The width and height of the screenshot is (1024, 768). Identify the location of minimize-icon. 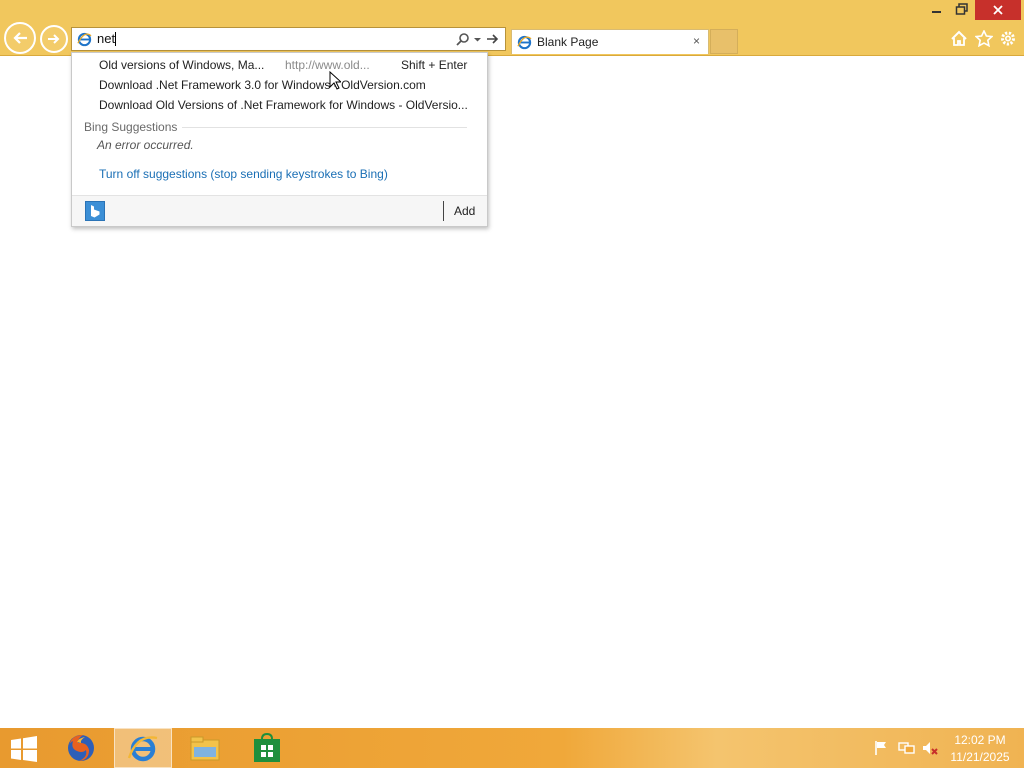
(936, 12).